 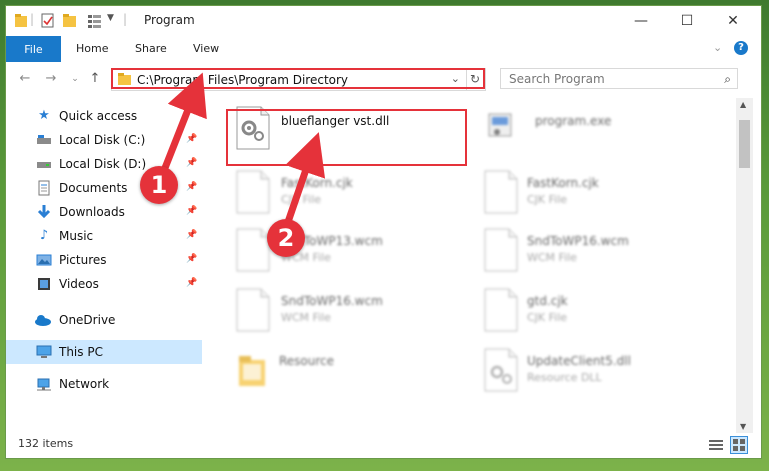 I want to click on arrow-to-file, so click(x=305, y=178).